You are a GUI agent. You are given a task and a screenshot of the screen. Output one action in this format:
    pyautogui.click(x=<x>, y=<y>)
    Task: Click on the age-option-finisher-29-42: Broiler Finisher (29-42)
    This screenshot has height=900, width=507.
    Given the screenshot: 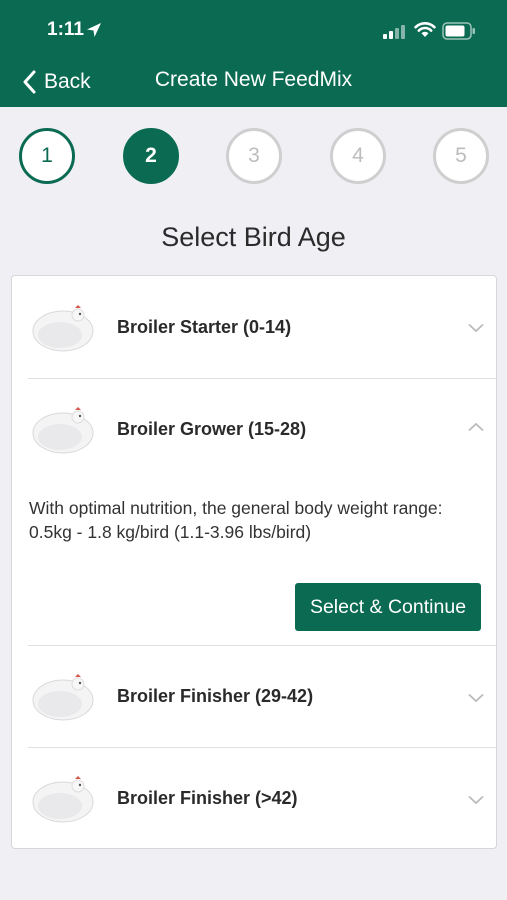 What is the action you would take?
    pyautogui.click(x=254, y=696)
    